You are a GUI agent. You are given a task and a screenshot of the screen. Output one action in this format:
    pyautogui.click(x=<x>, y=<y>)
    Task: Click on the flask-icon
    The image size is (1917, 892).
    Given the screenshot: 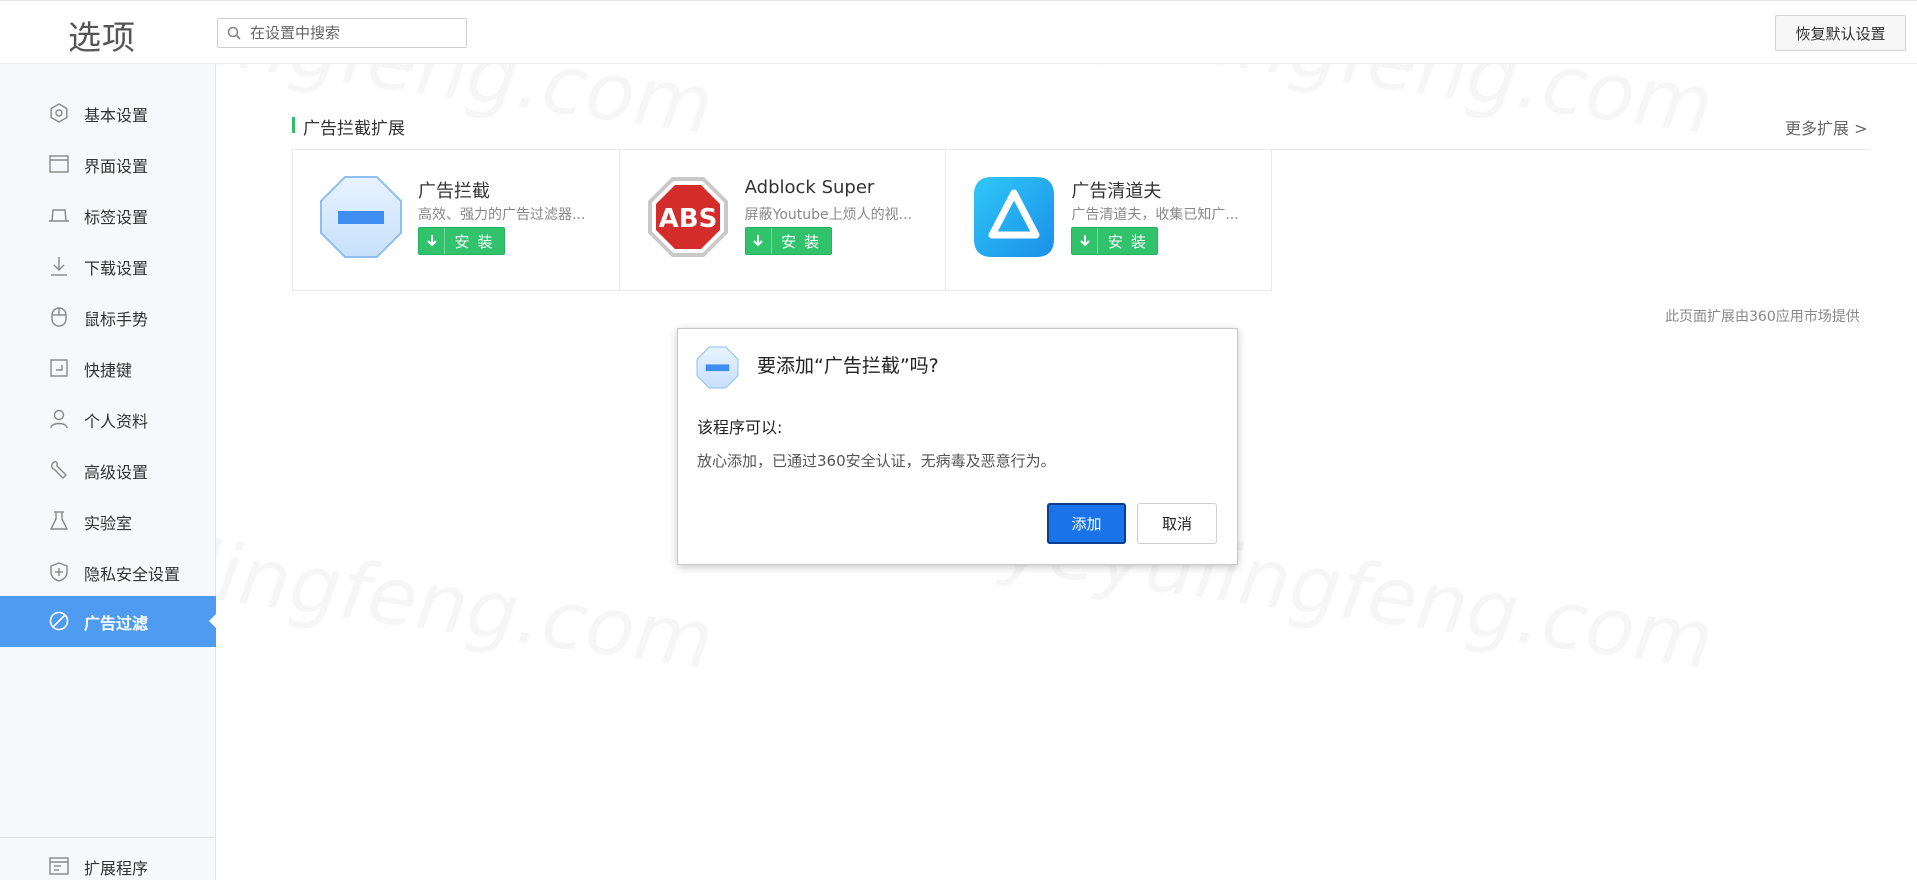 What is the action you would take?
    pyautogui.click(x=59, y=520)
    